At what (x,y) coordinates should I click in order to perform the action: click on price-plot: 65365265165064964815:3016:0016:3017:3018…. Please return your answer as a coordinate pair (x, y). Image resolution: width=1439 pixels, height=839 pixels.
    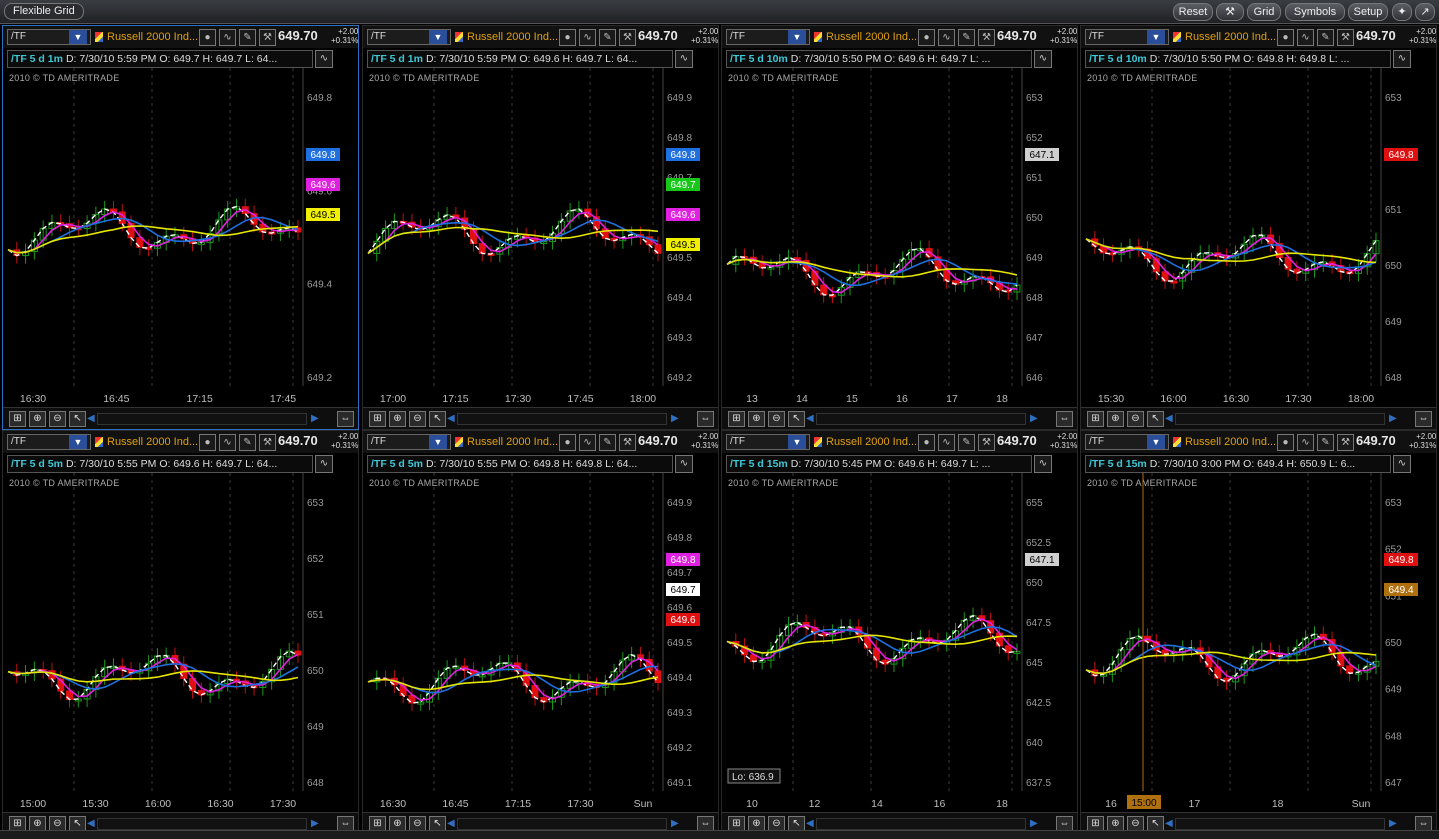
    Looking at the image, I should click on (1258, 238).